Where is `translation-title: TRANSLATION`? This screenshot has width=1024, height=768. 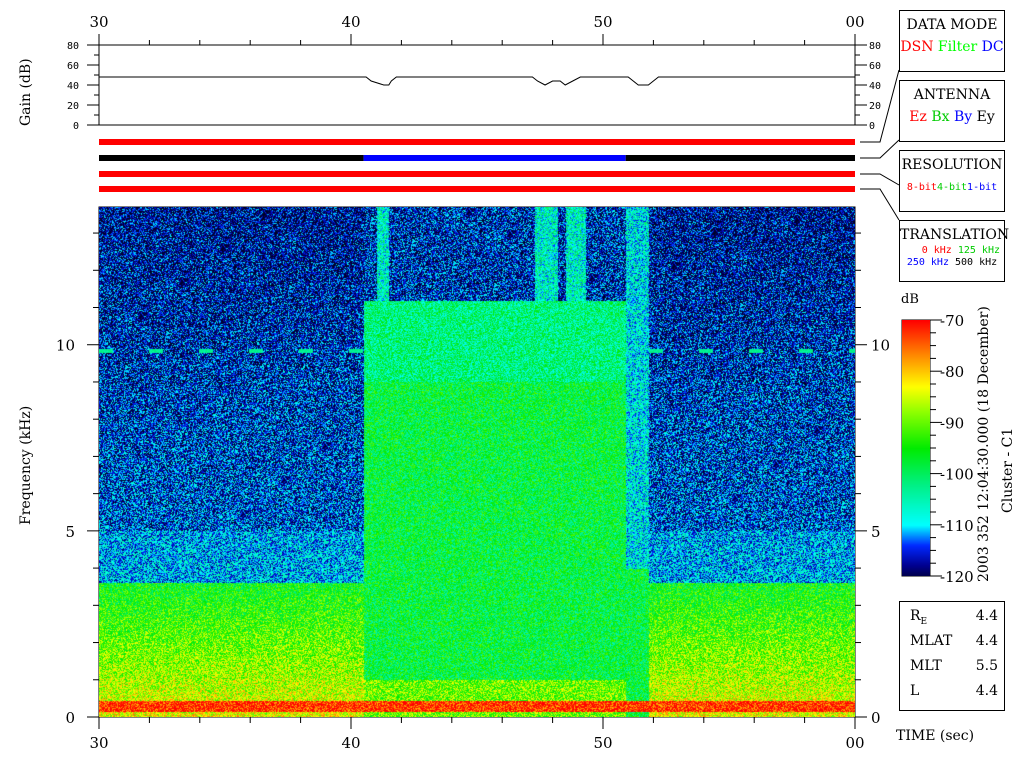 translation-title: TRANSLATION is located at coordinates (955, 235).